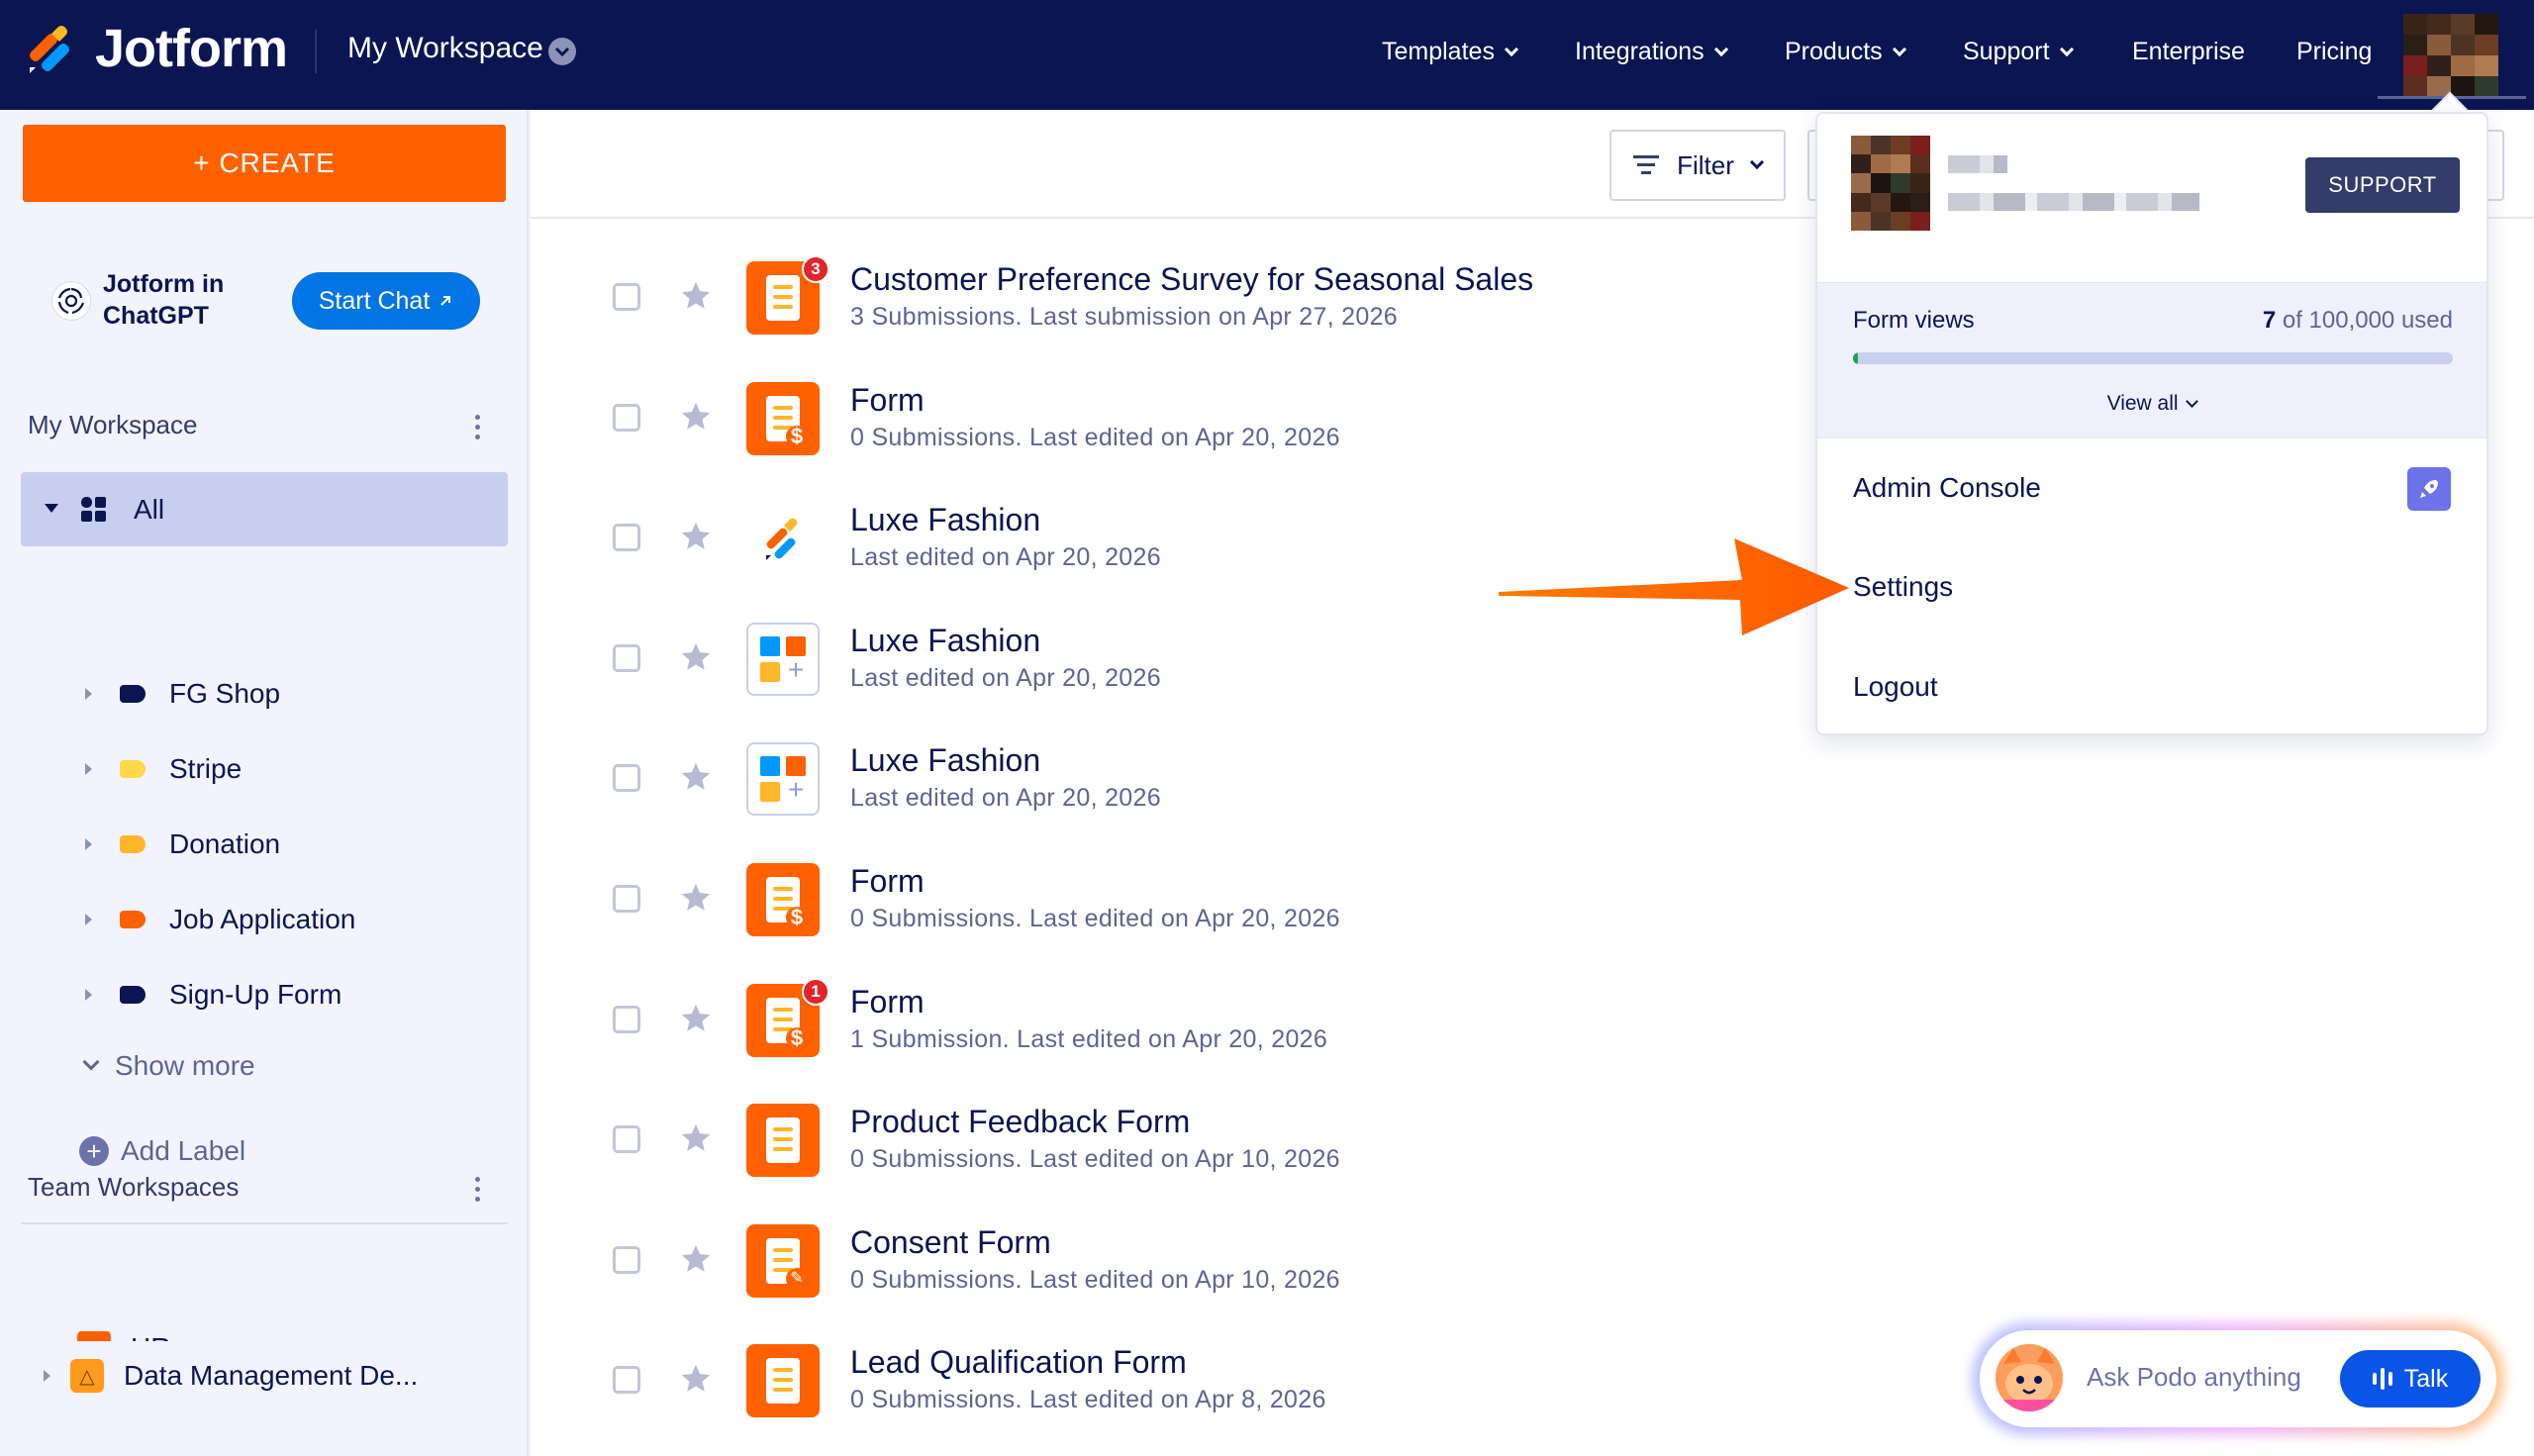 The width and height of the screenshot is (2534, 1456). What do you see at coordinates (141, 1336) in the screenshot?
I see `sidebar-item-partial: HR` at bounding box center [141, 1336].